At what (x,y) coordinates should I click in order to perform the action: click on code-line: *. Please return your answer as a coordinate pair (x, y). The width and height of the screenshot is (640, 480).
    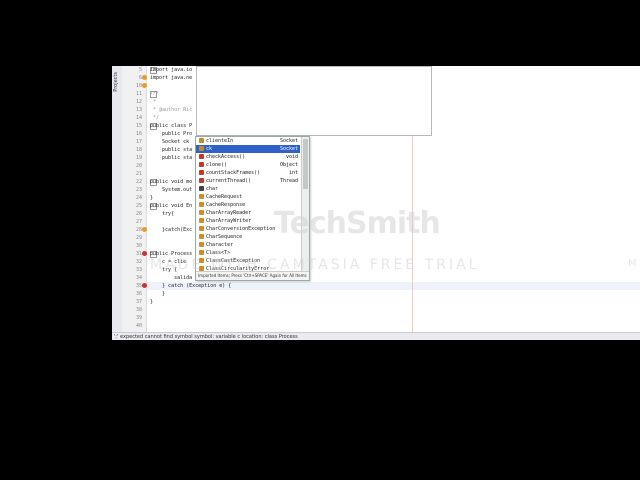
    Looking at the image, I should click on (153, 102).